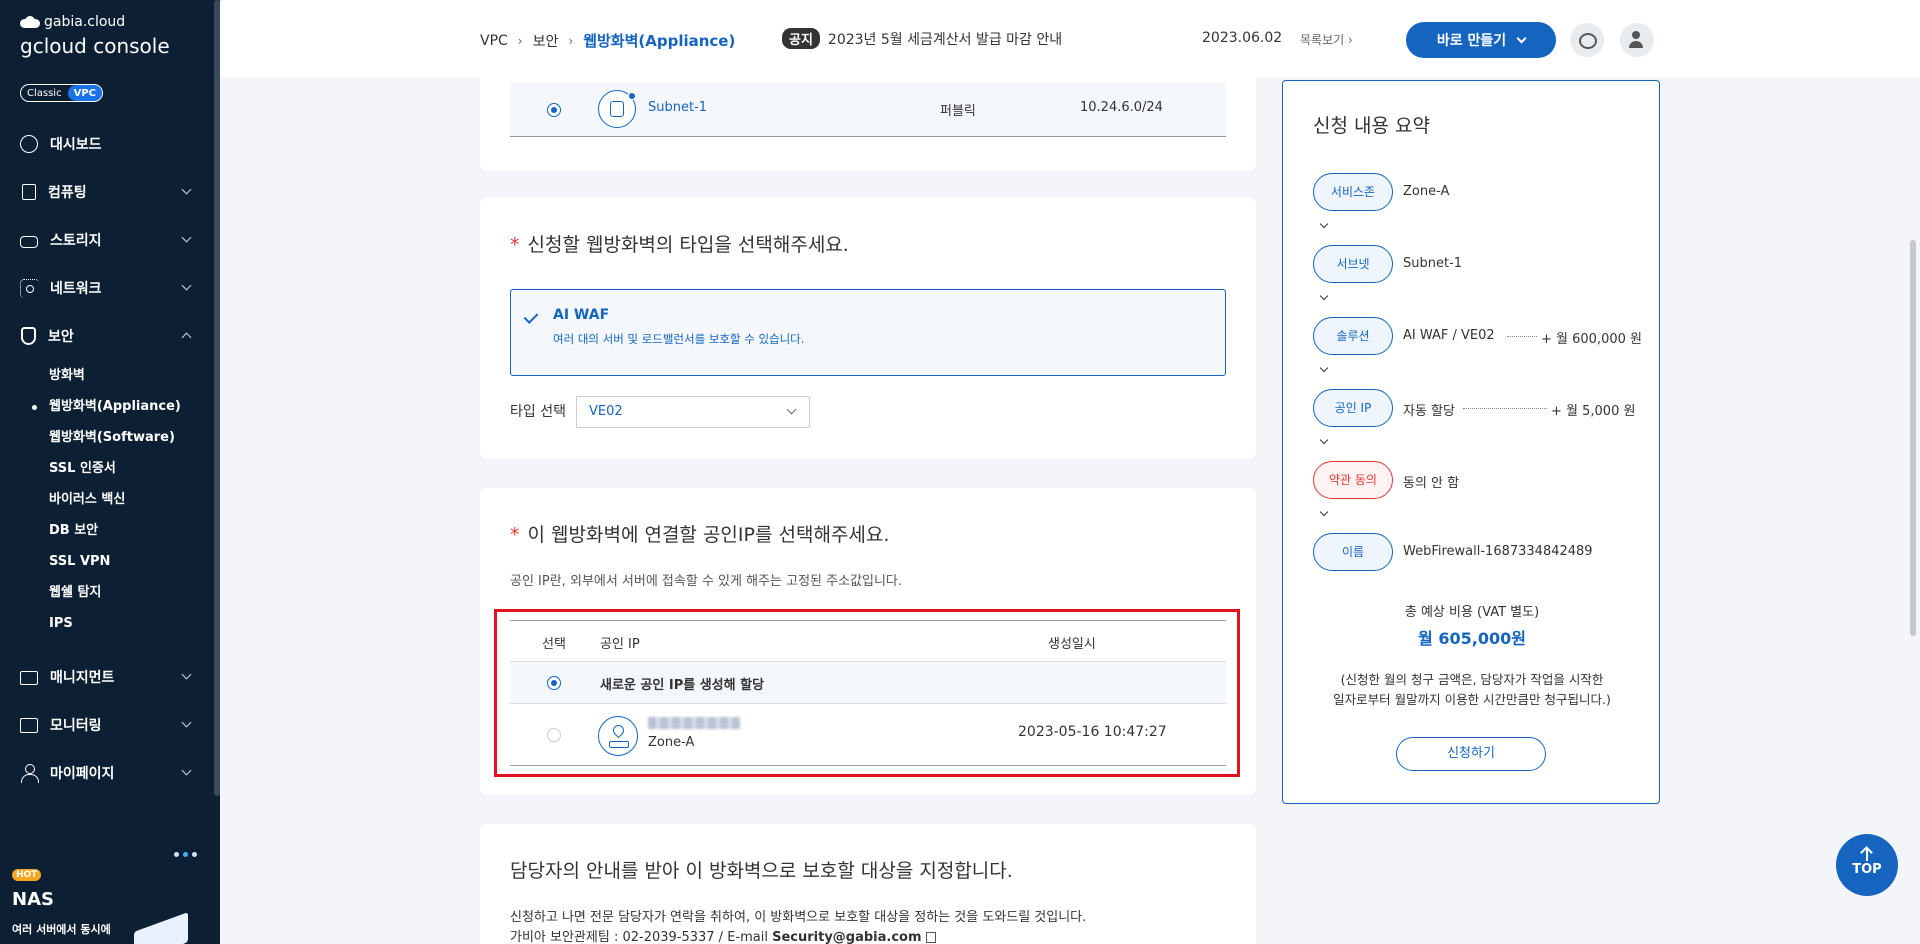  I want to click on notice-list-link: 목록보기 ›, so click(1326, 39).